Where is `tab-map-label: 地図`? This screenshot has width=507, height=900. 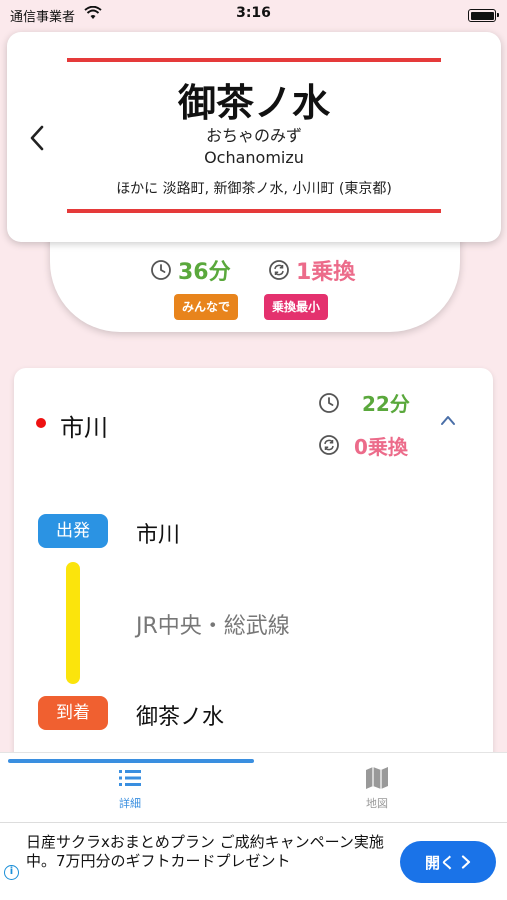
tab-map-label: 地図 is located at coordinates (377, 803).